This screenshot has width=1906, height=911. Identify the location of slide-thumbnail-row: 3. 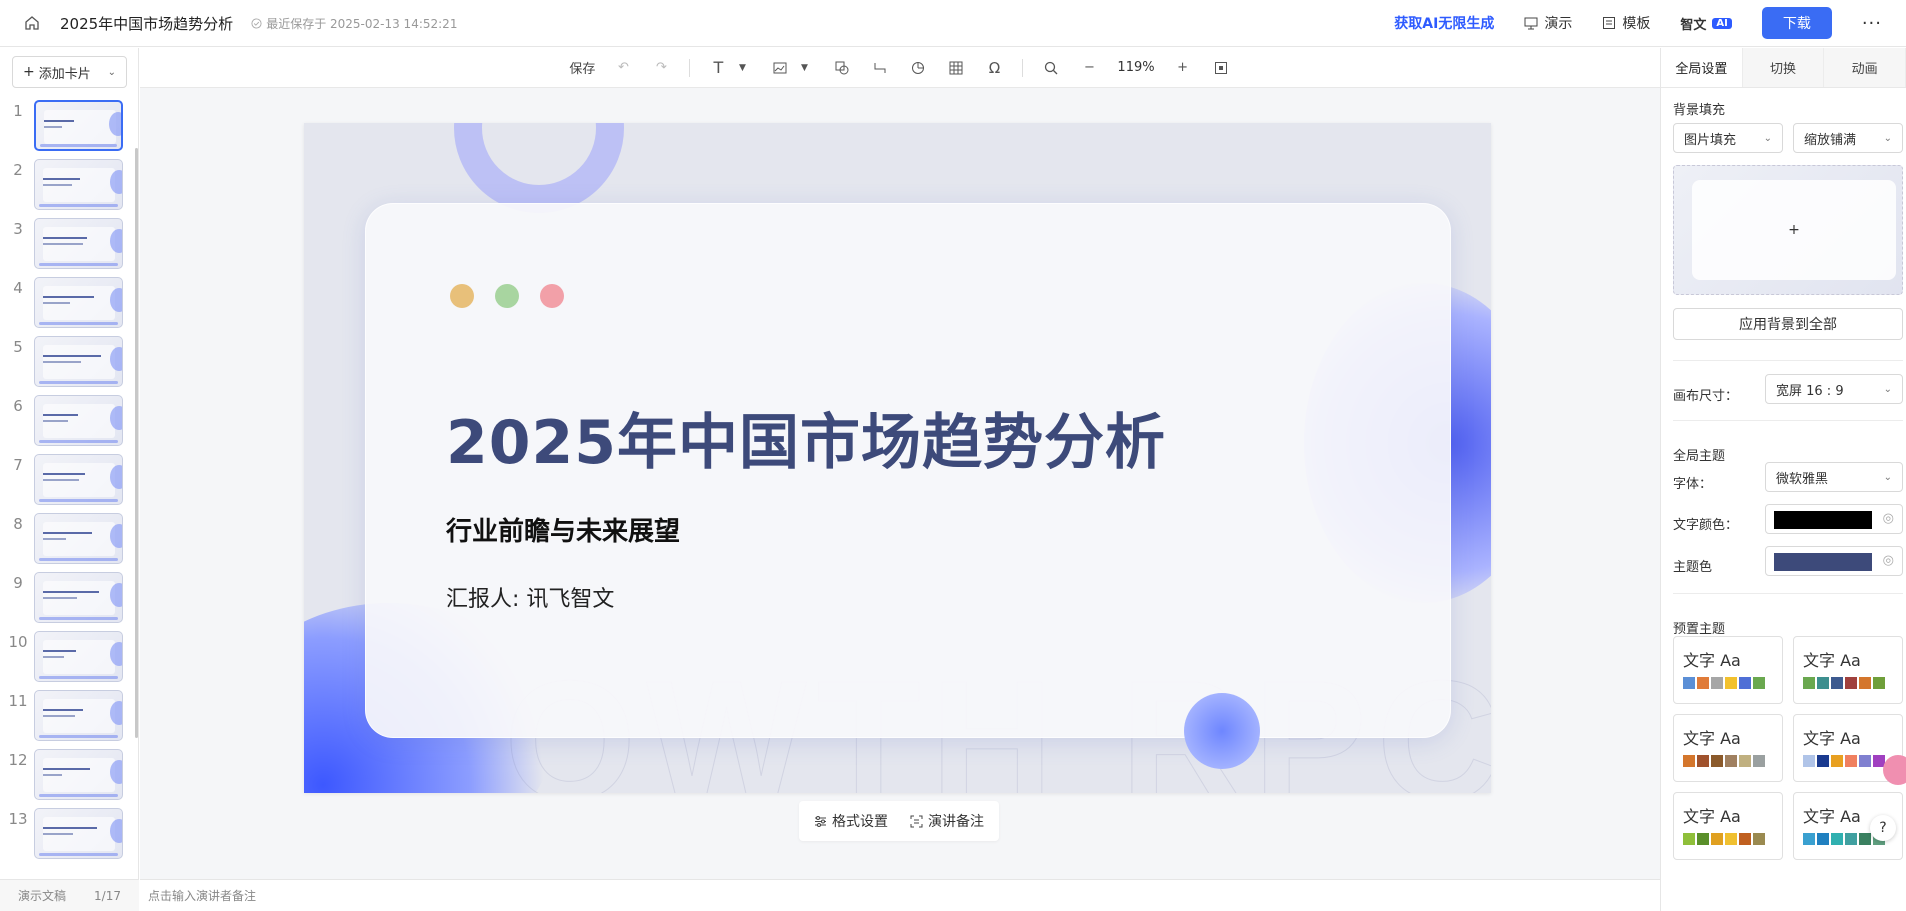
(69, 245).